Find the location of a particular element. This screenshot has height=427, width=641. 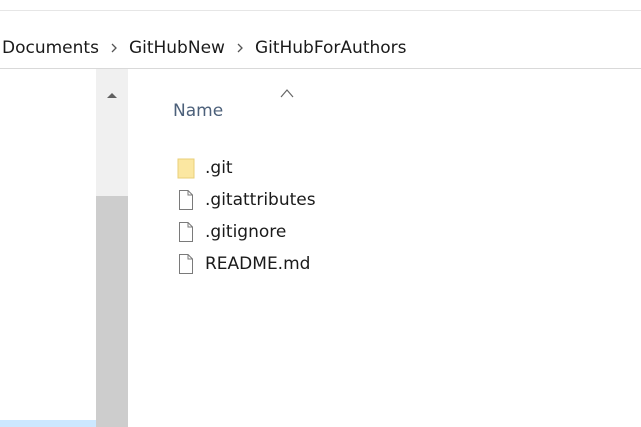

column-header-name: Name is located at coordinates (198, 111).